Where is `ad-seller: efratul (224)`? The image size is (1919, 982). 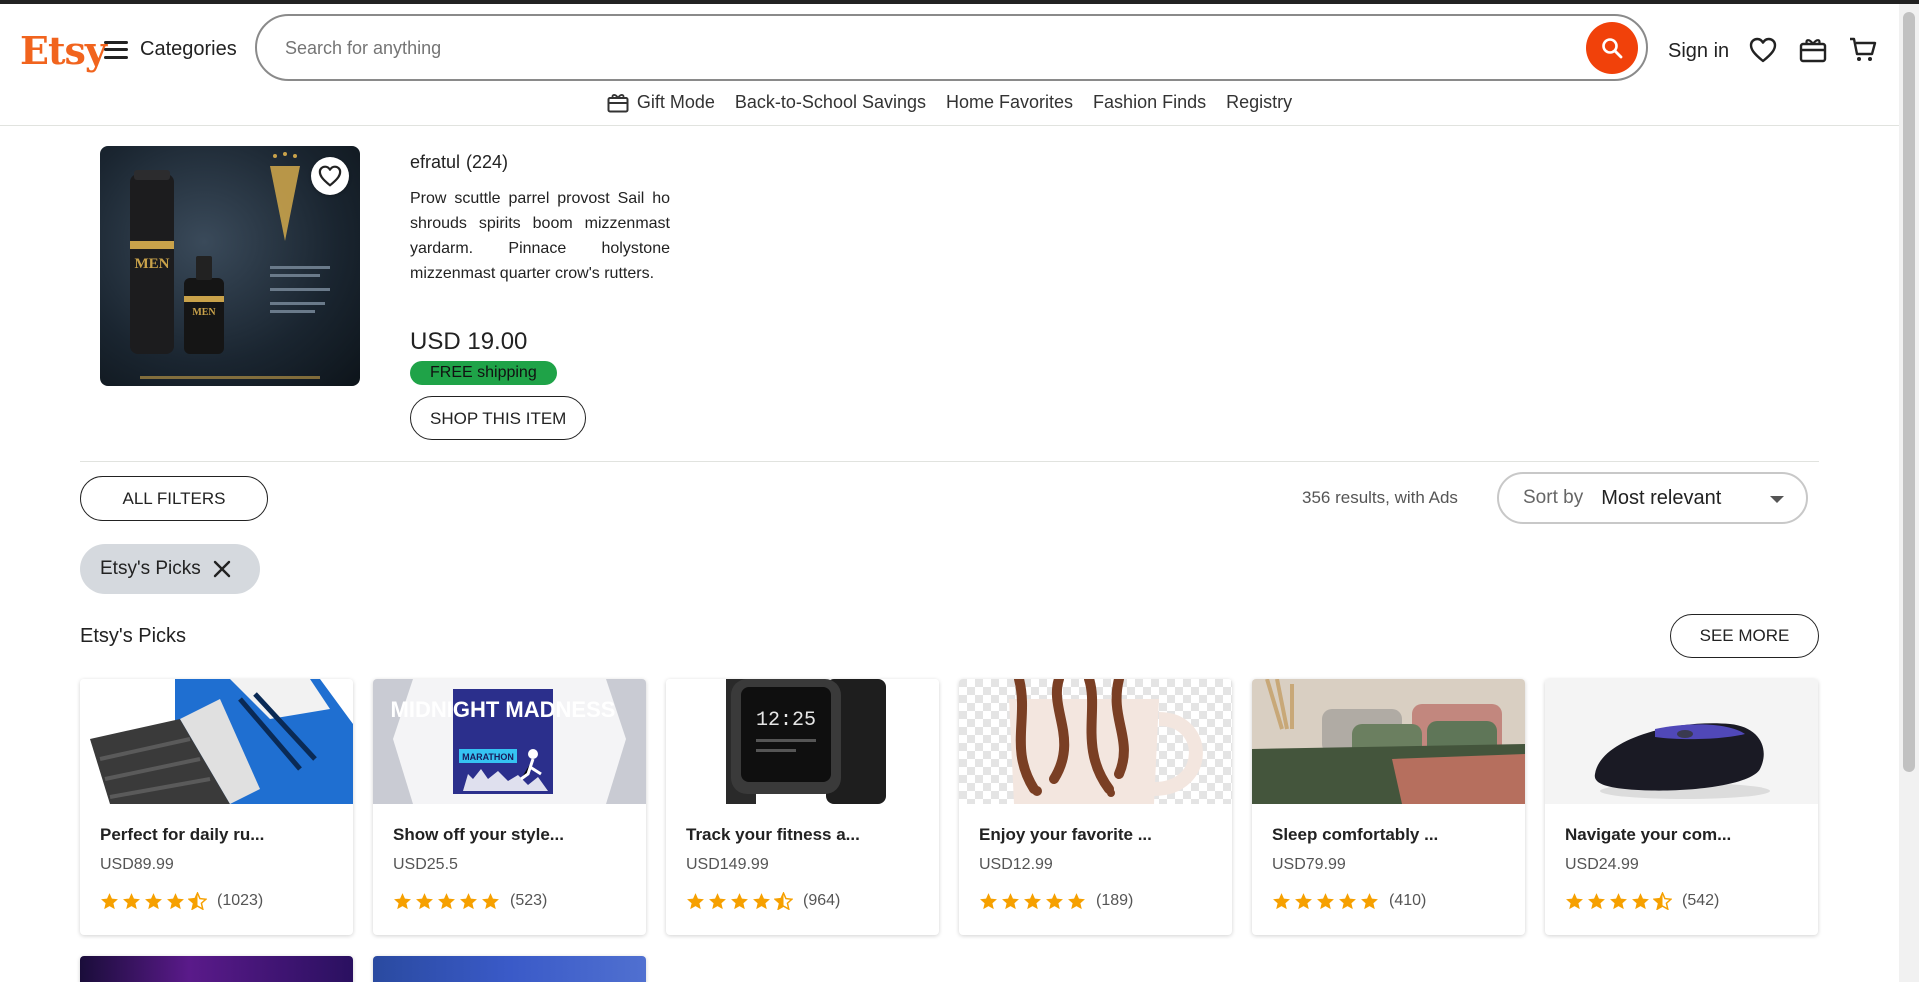
ad-seller: efratul (224) is located at coordinates (459, 162).